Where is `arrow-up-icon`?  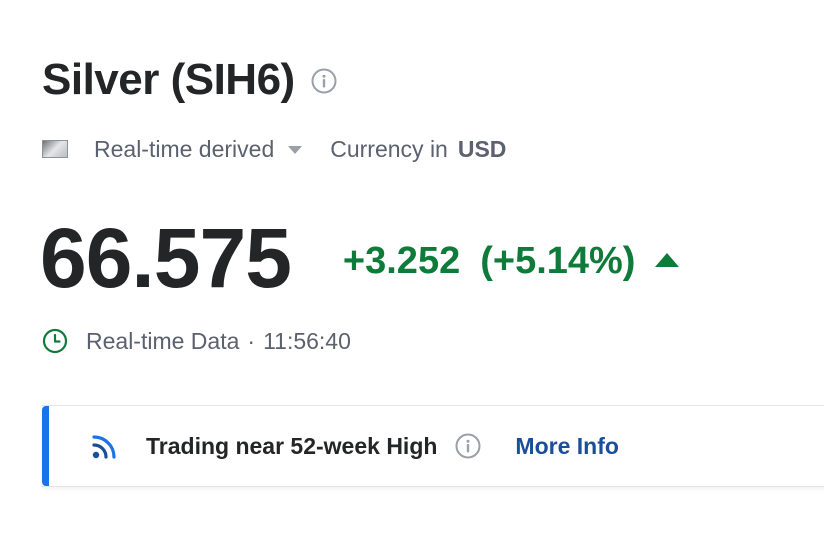 arrow-up-icon is located at coordinates (667, 260).